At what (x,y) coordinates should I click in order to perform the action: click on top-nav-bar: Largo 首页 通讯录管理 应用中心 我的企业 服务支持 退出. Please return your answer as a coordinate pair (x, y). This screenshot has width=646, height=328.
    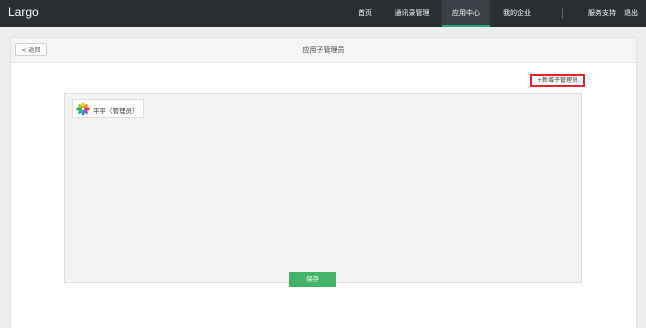
    Looking at the image, I should click on (323, 13).